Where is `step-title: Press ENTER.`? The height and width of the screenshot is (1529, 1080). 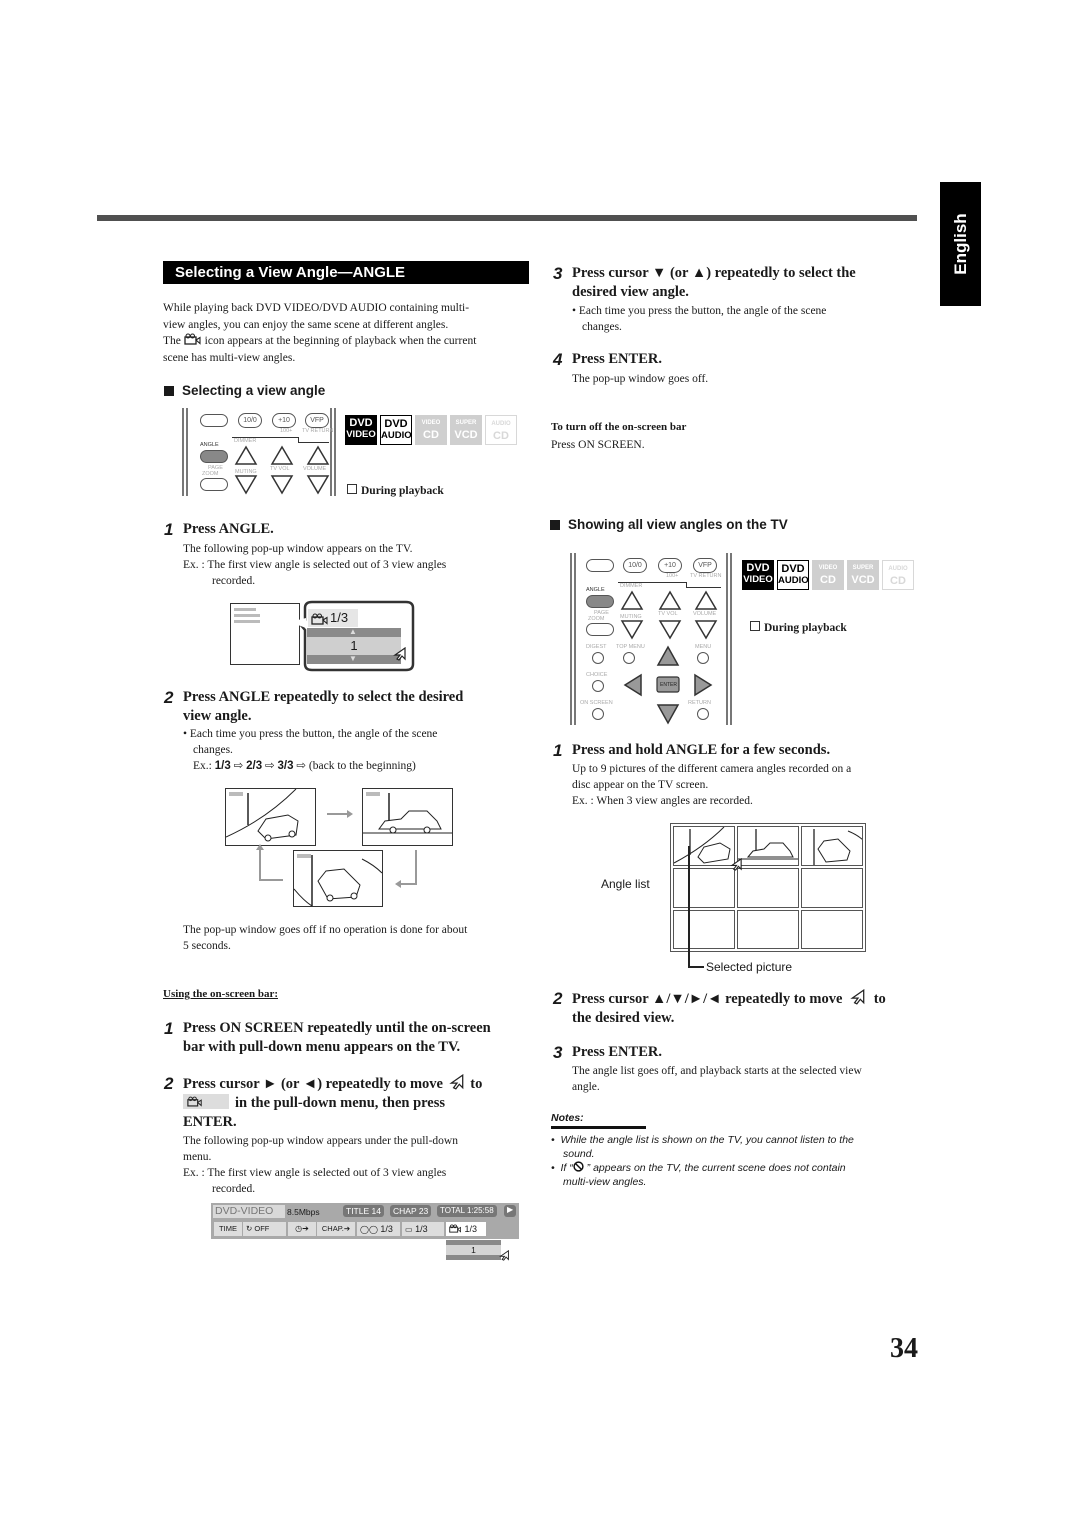
step-title: Press ENTER. is located at coordinates (617, 359).